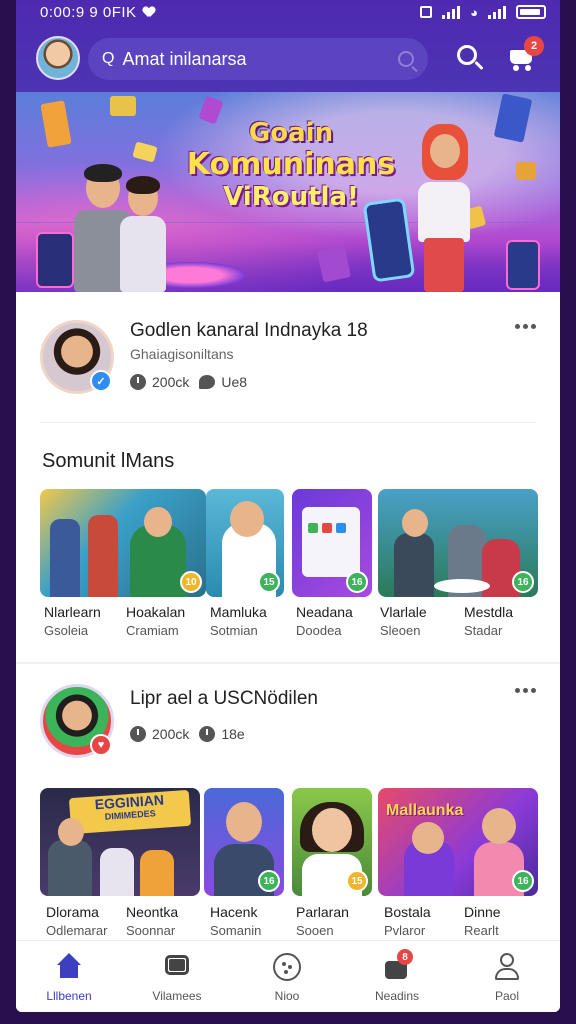  I want to click on search-field-icon, so click(406, 59).